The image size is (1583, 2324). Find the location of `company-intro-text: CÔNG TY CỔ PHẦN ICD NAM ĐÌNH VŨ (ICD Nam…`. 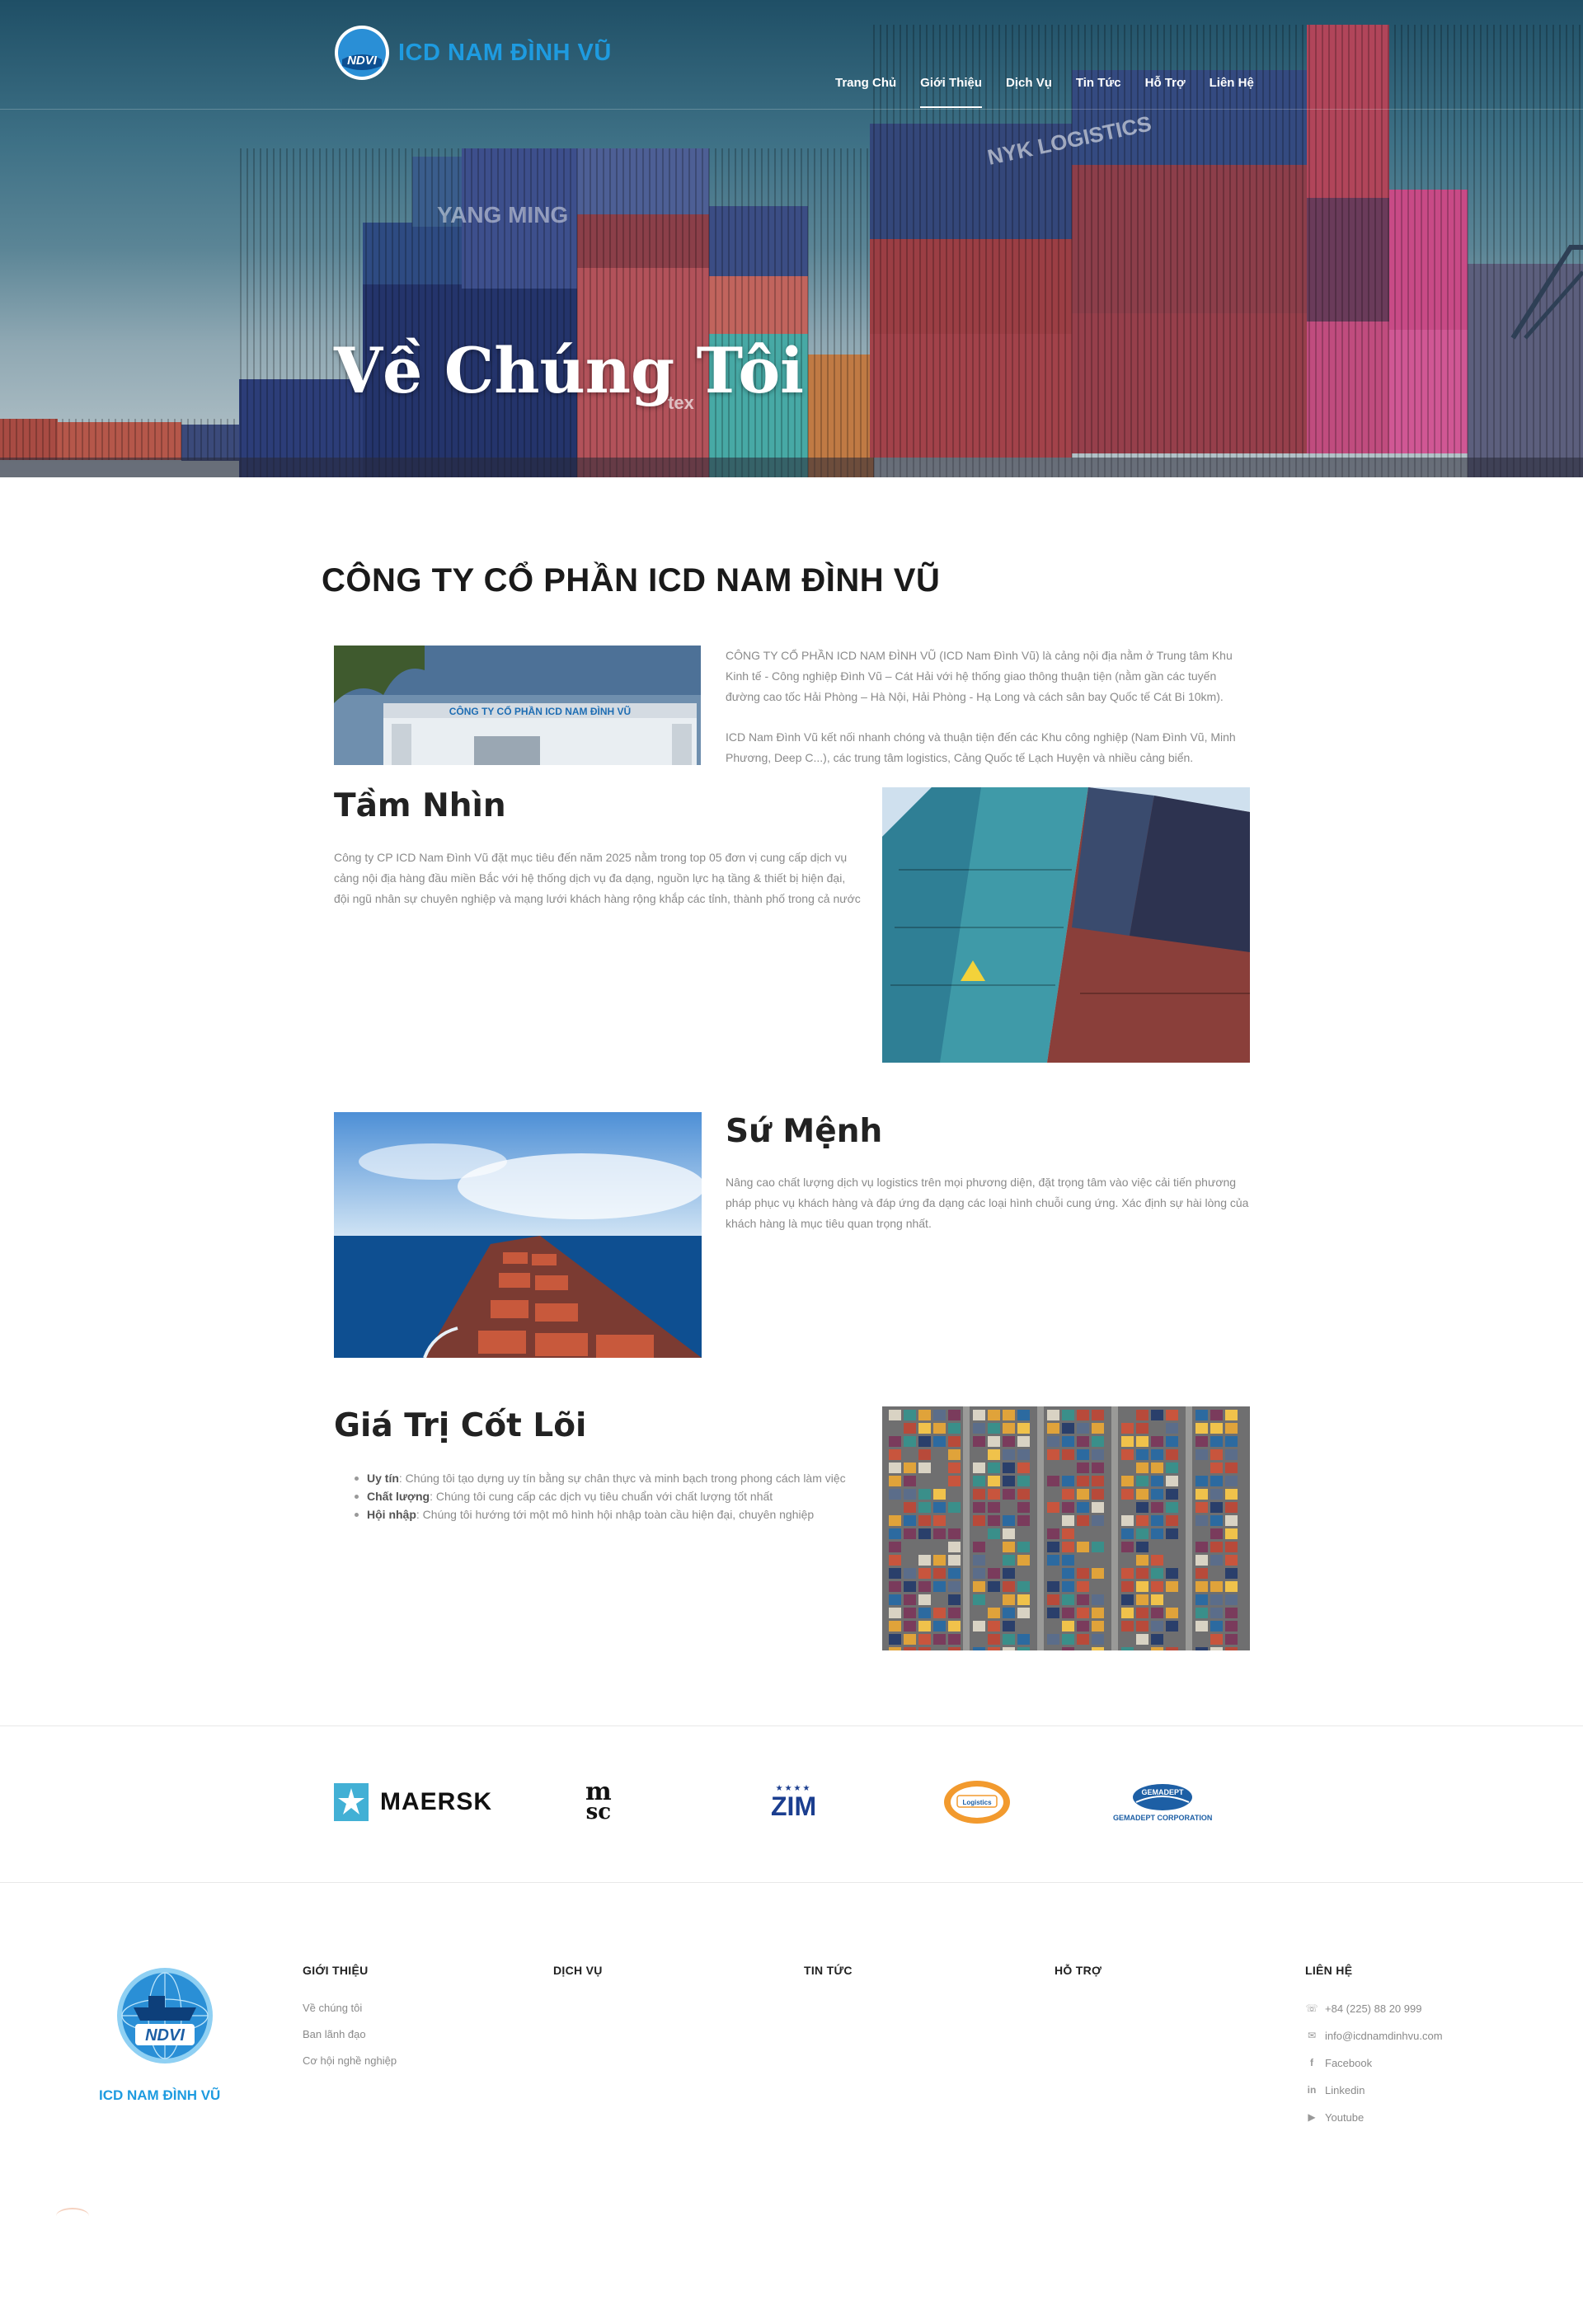

company-intro-text: CÔNG TY CỔ PHẦN ICD NAM ĐÌNH VŨ (ICD Nam… is located at coordinates (988, 705).